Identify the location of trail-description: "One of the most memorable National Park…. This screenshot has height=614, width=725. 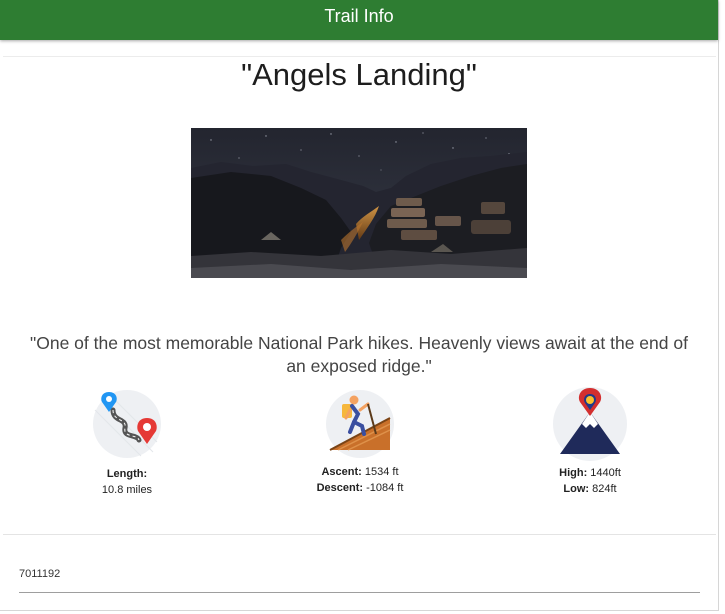
(359, 354).